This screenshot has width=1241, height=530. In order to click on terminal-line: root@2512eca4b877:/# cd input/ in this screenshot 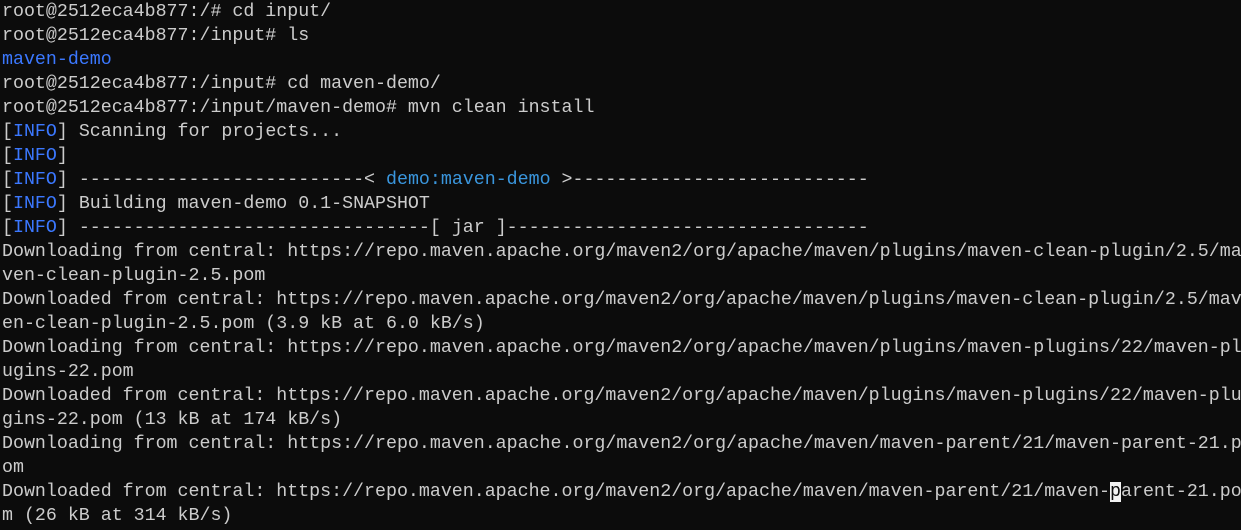, I will do `click(621, 12)`.